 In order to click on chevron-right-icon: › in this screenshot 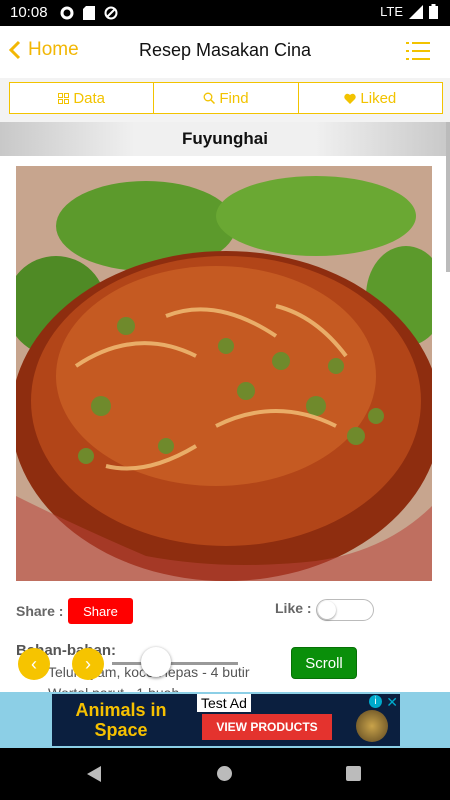, I will do `click(88, 663)`.